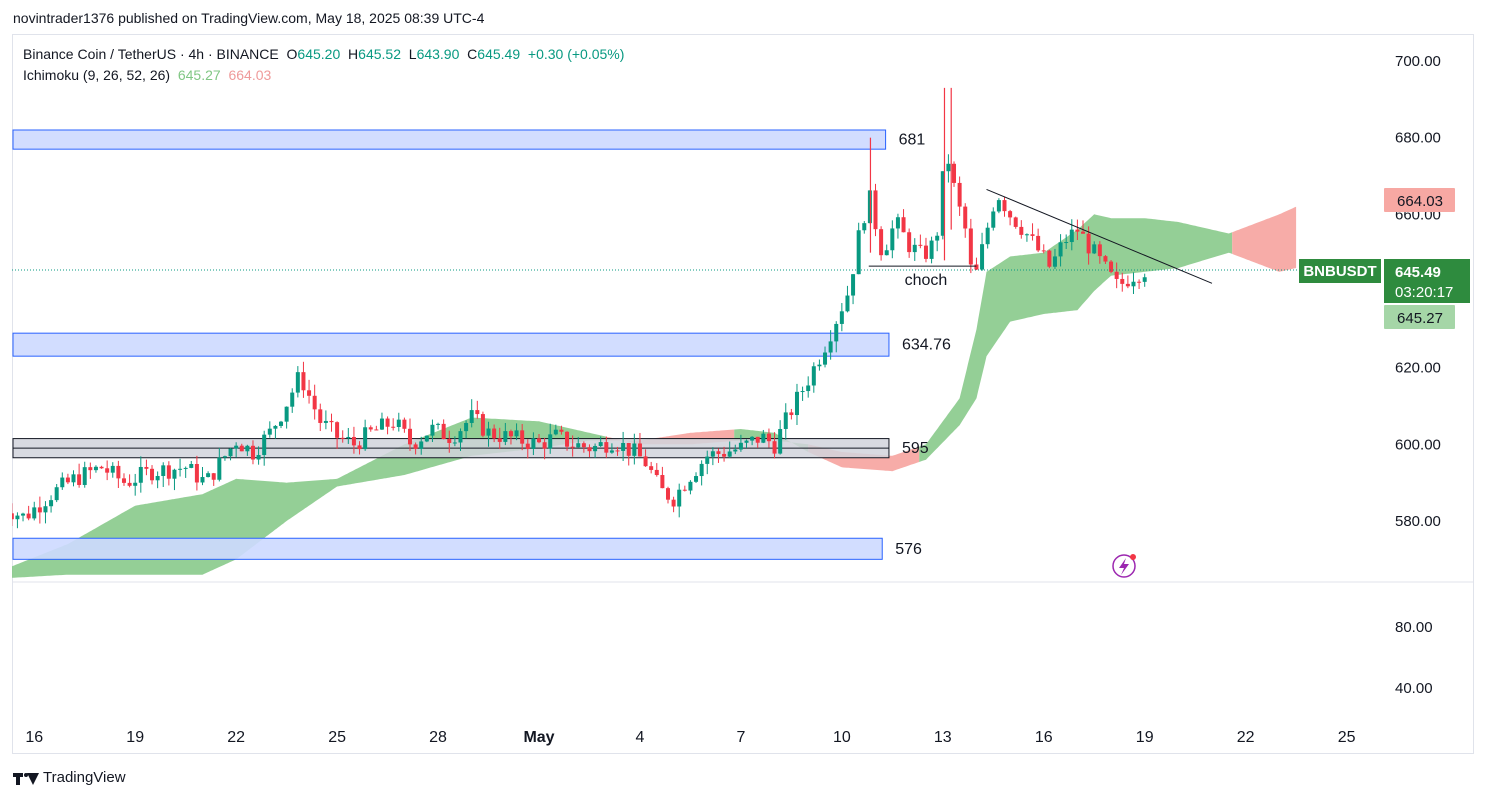  I want to click on senkou-b-label: 664.03, so click(1419, 200).